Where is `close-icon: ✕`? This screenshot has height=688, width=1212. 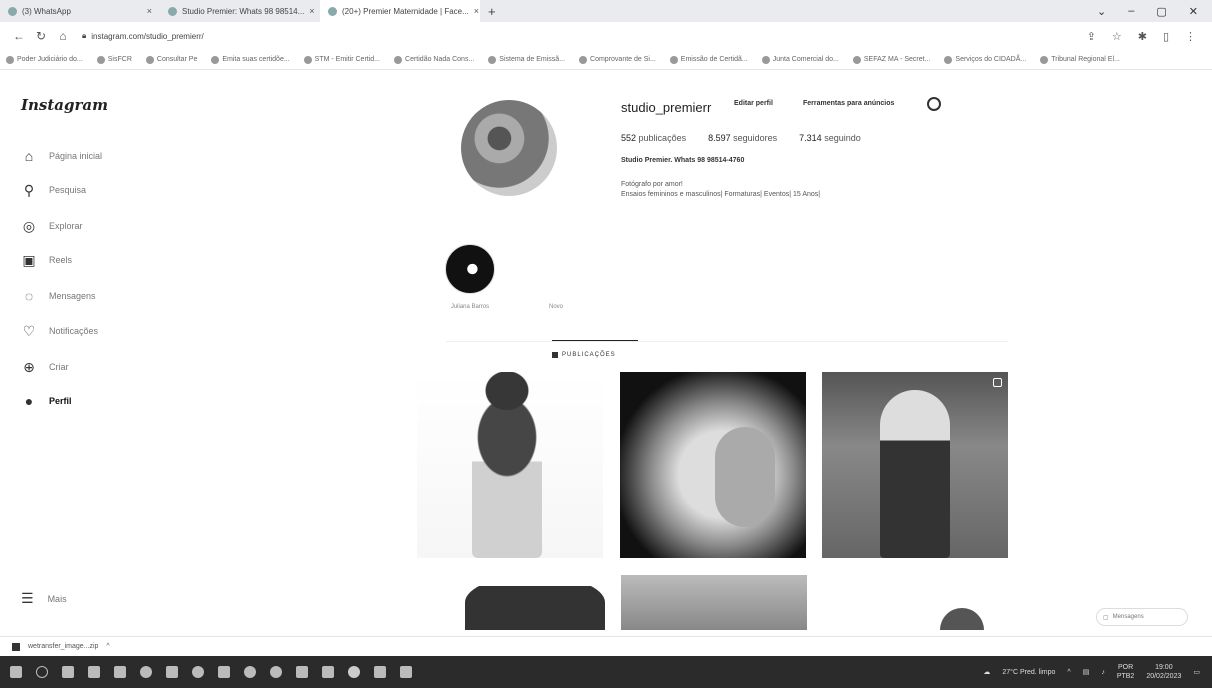 close-icon: ✕ is located at coordinates (1193, 11).